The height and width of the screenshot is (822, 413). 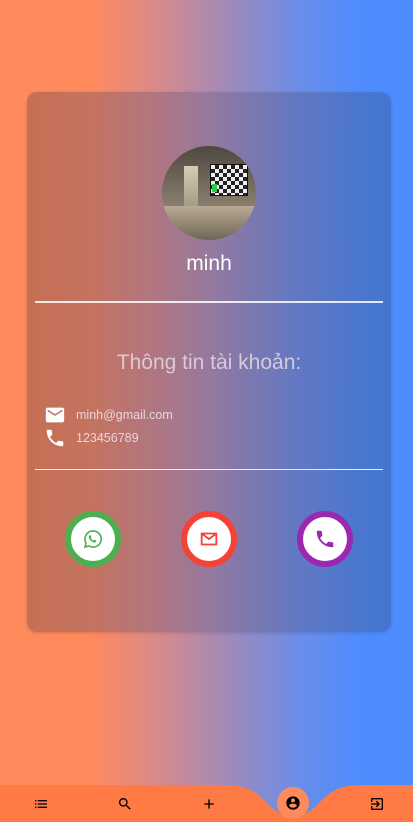 I want to click on email-button, so click(x=209, y=539).